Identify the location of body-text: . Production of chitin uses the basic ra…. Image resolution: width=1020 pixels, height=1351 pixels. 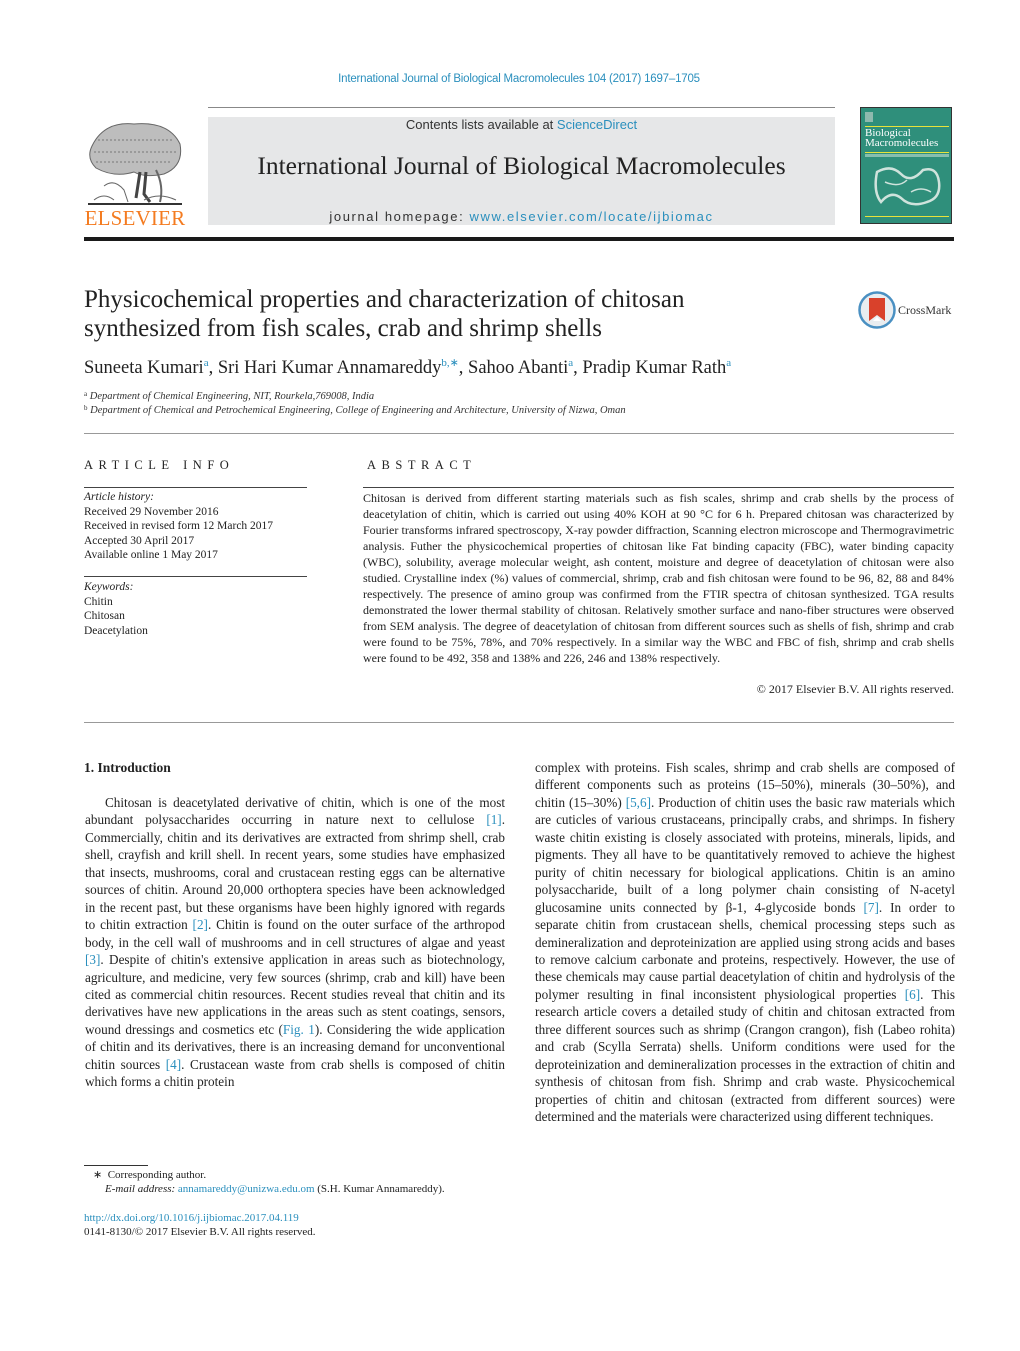
(745, 854).